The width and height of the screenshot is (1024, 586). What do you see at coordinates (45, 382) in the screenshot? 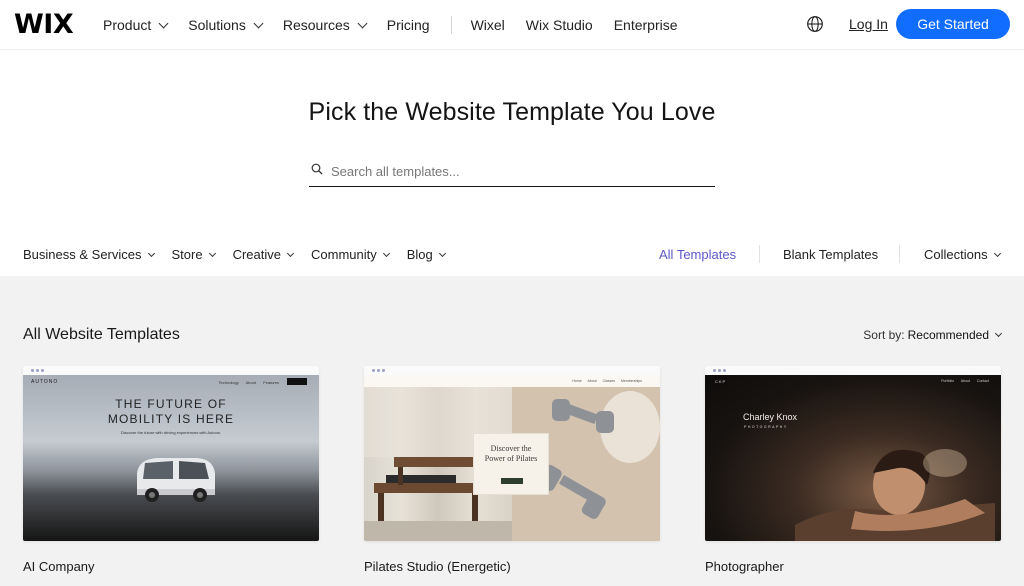
I see `preview-brand: AUTONO` at bounding box center [45, 382].